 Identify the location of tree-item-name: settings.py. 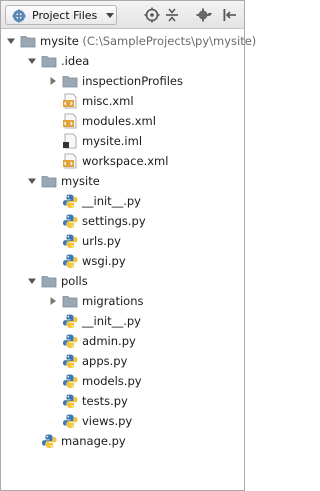
(114, 221).